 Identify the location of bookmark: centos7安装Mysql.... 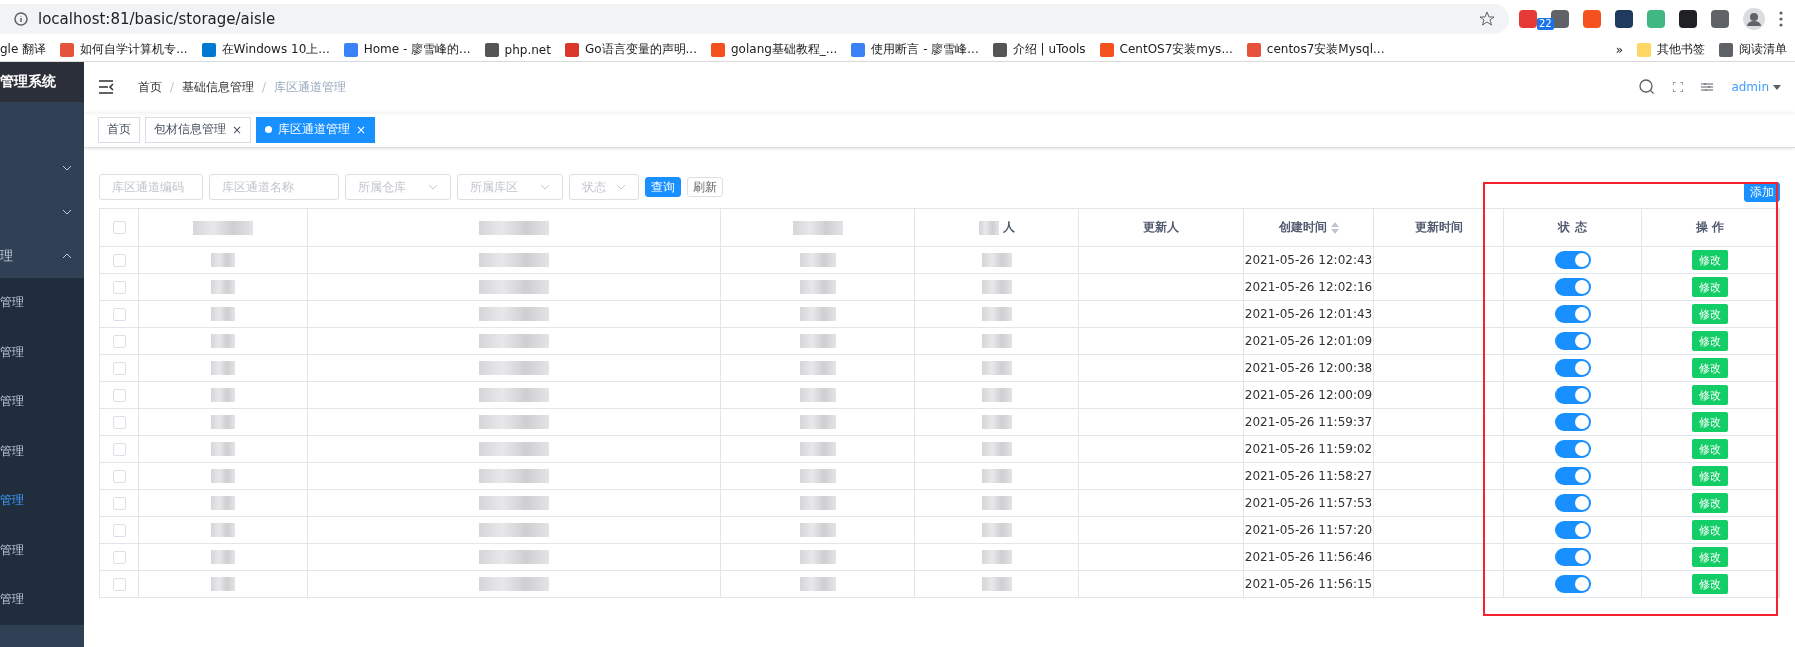
(1315, 49).